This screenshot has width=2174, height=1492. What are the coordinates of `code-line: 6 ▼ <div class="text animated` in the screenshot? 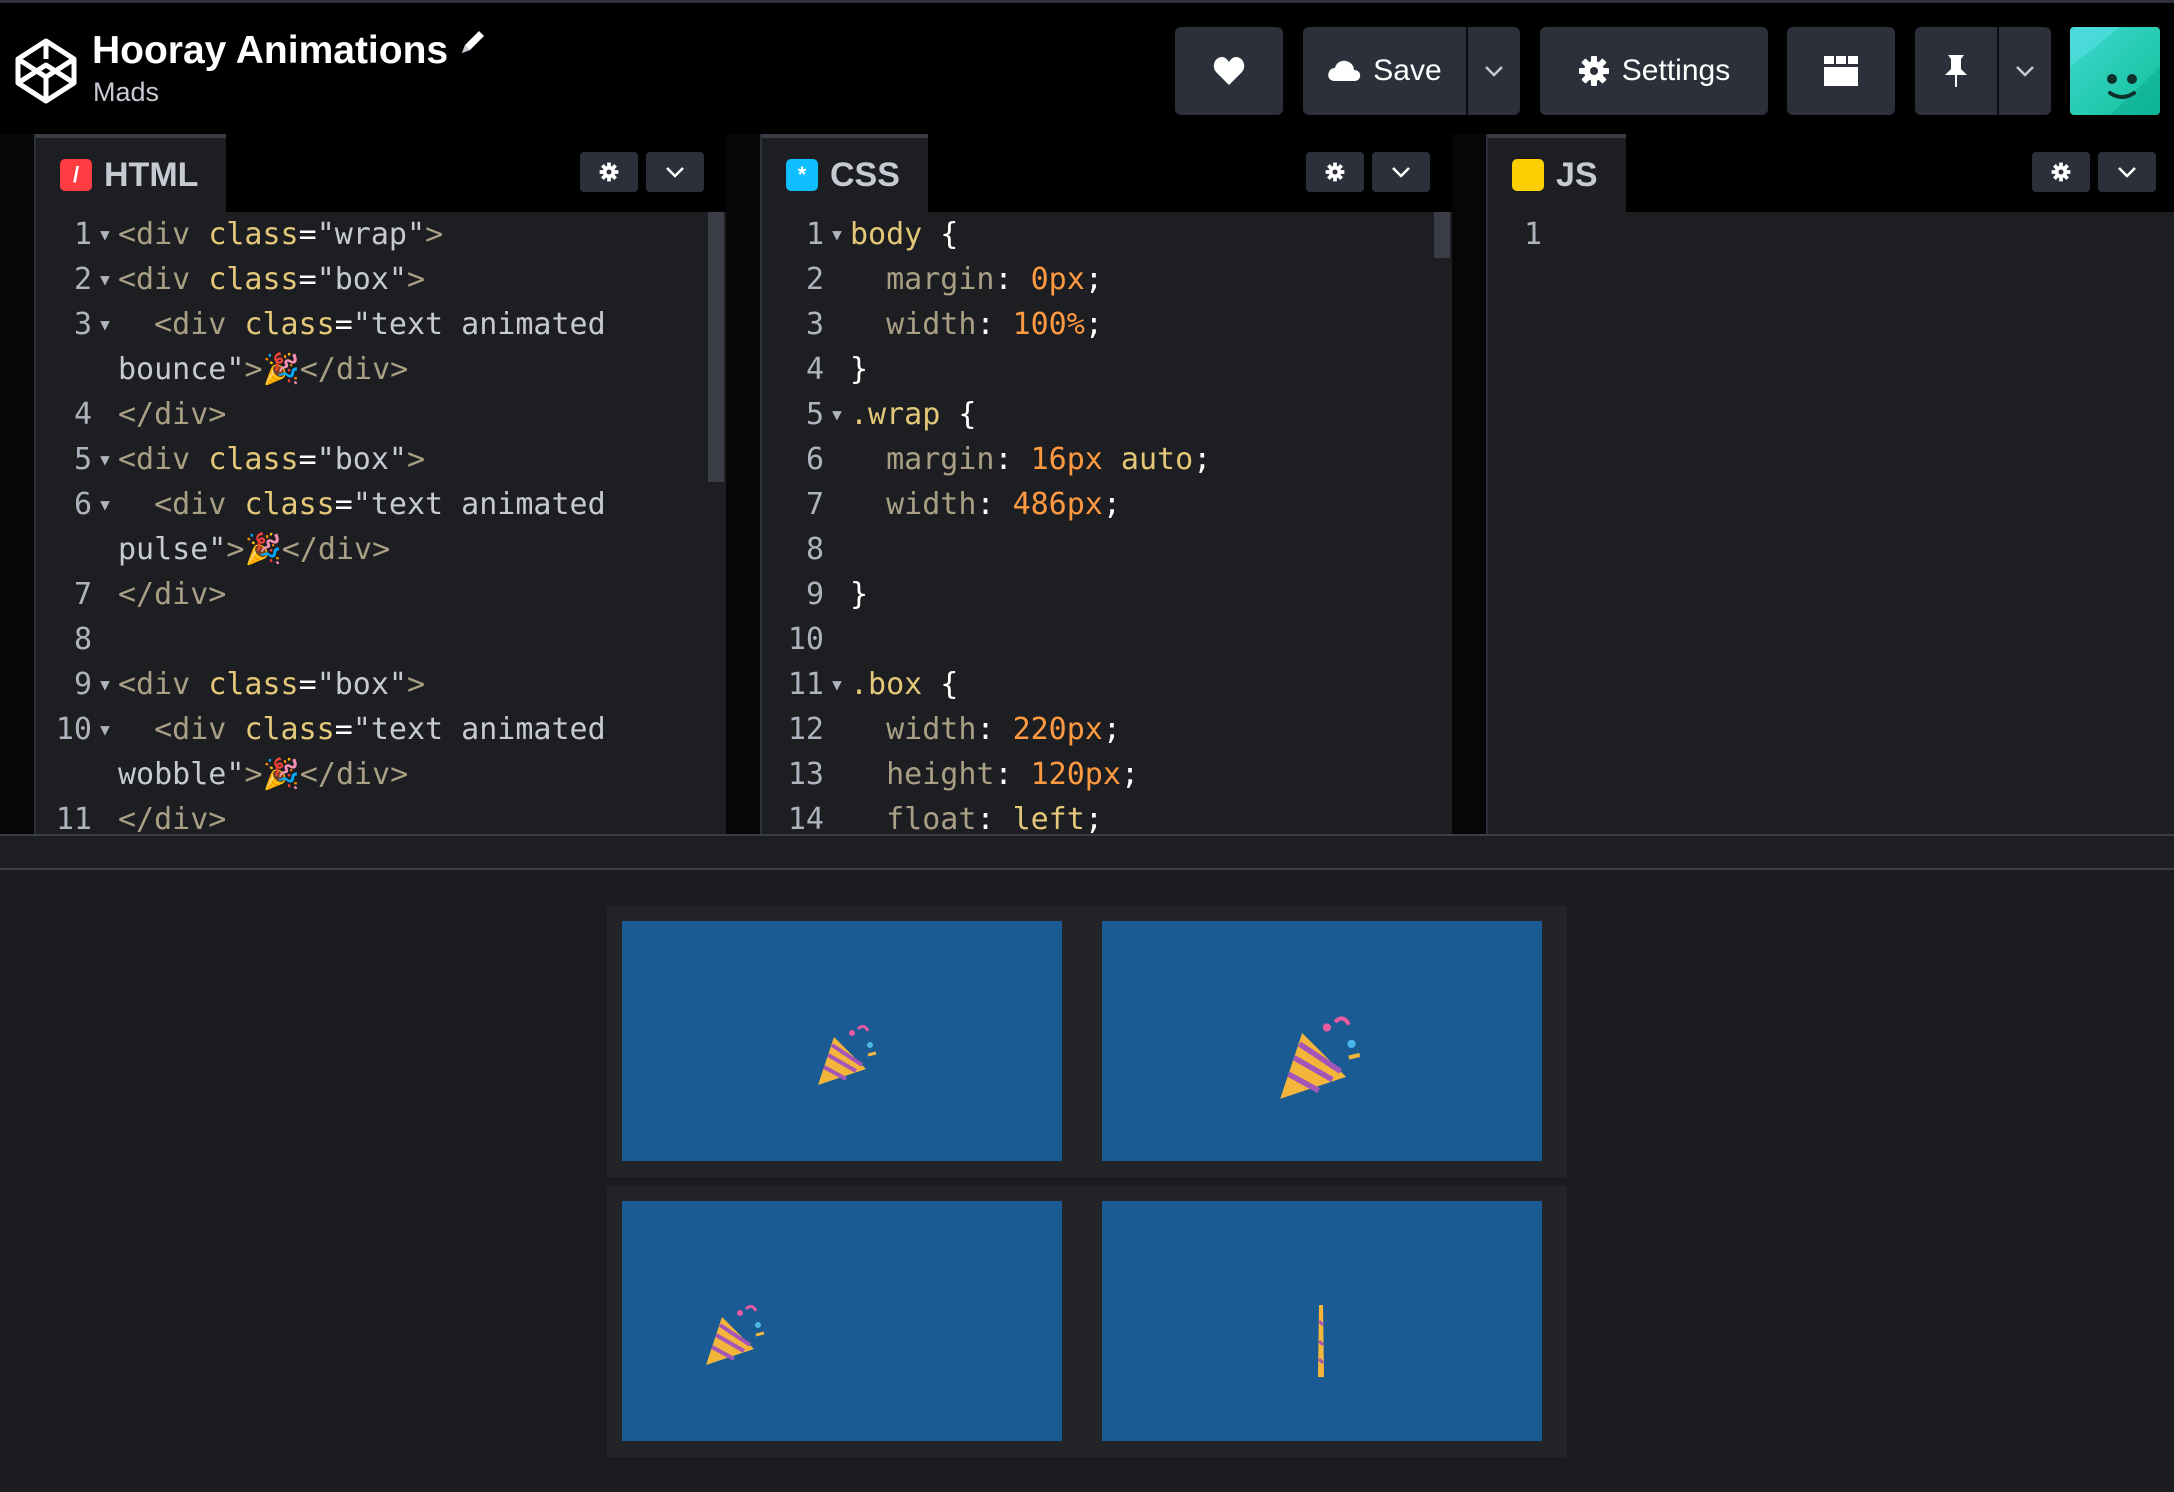 It's located at (321, 504).